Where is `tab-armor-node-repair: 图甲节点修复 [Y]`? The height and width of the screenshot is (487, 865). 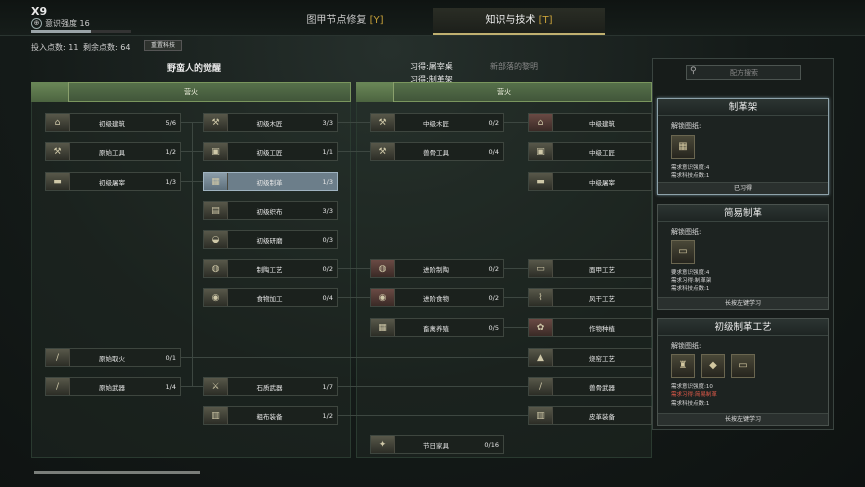 tab-armor-node-repair: 图甲节点修复 [Y] is located at coordinates (345, 21).